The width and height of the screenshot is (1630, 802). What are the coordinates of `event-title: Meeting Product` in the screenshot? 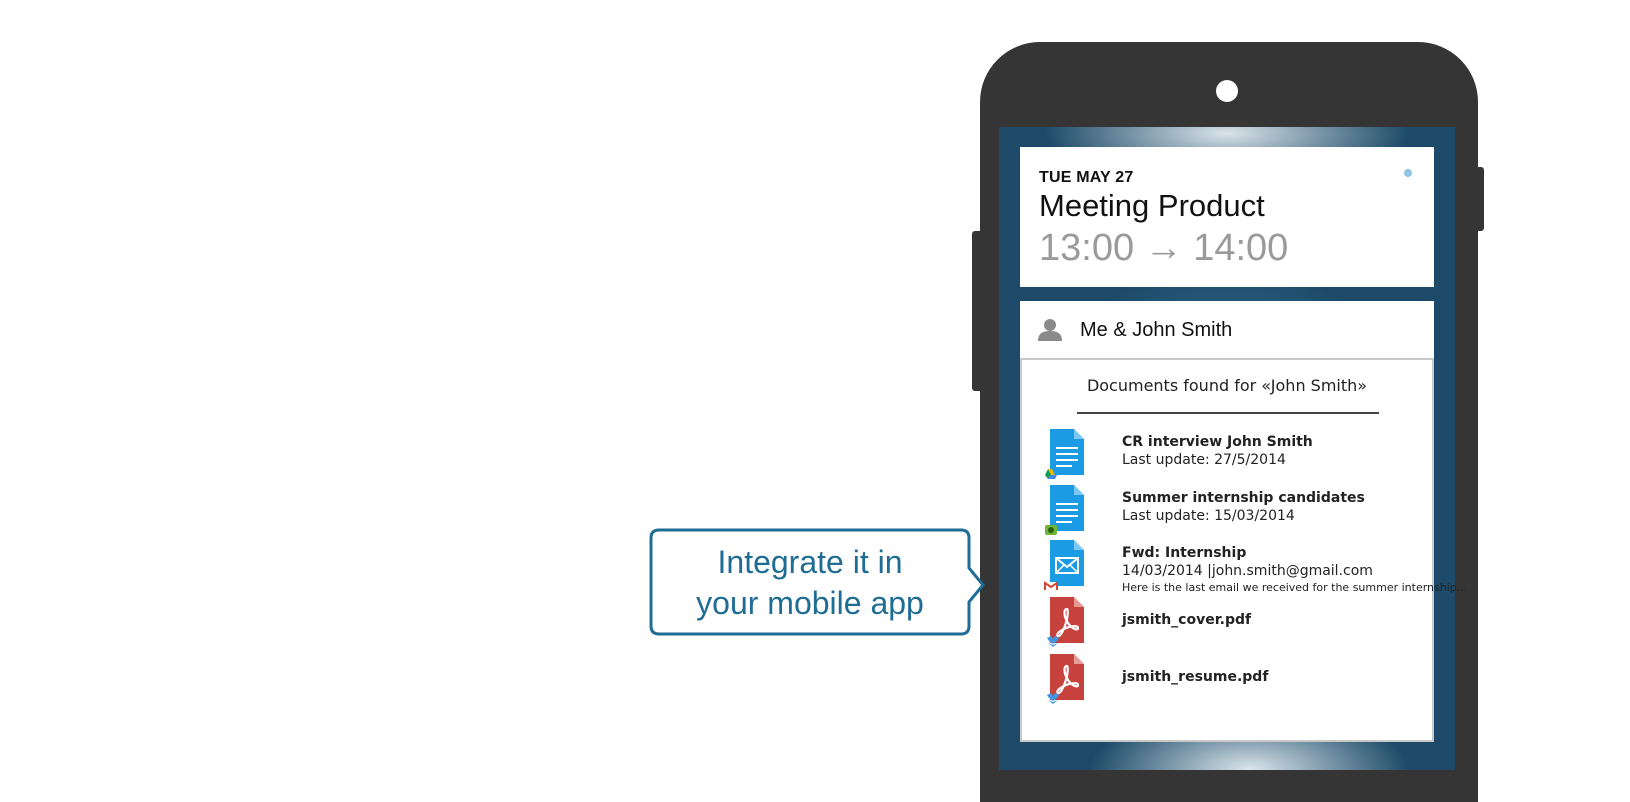 It's located at (1152, 205).